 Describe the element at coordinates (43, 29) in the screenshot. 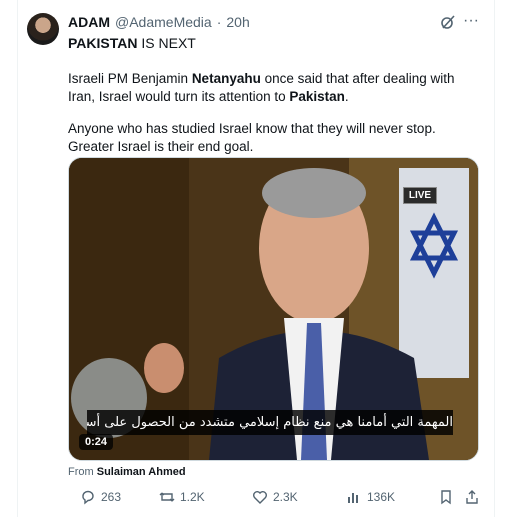

I see `avatar` at that location.